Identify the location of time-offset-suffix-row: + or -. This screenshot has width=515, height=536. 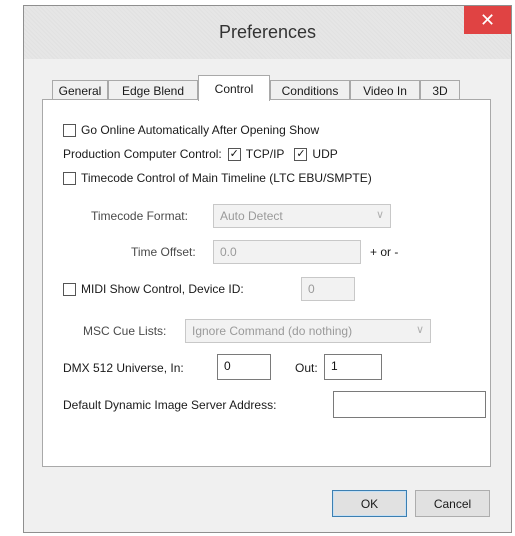
(384, 252).